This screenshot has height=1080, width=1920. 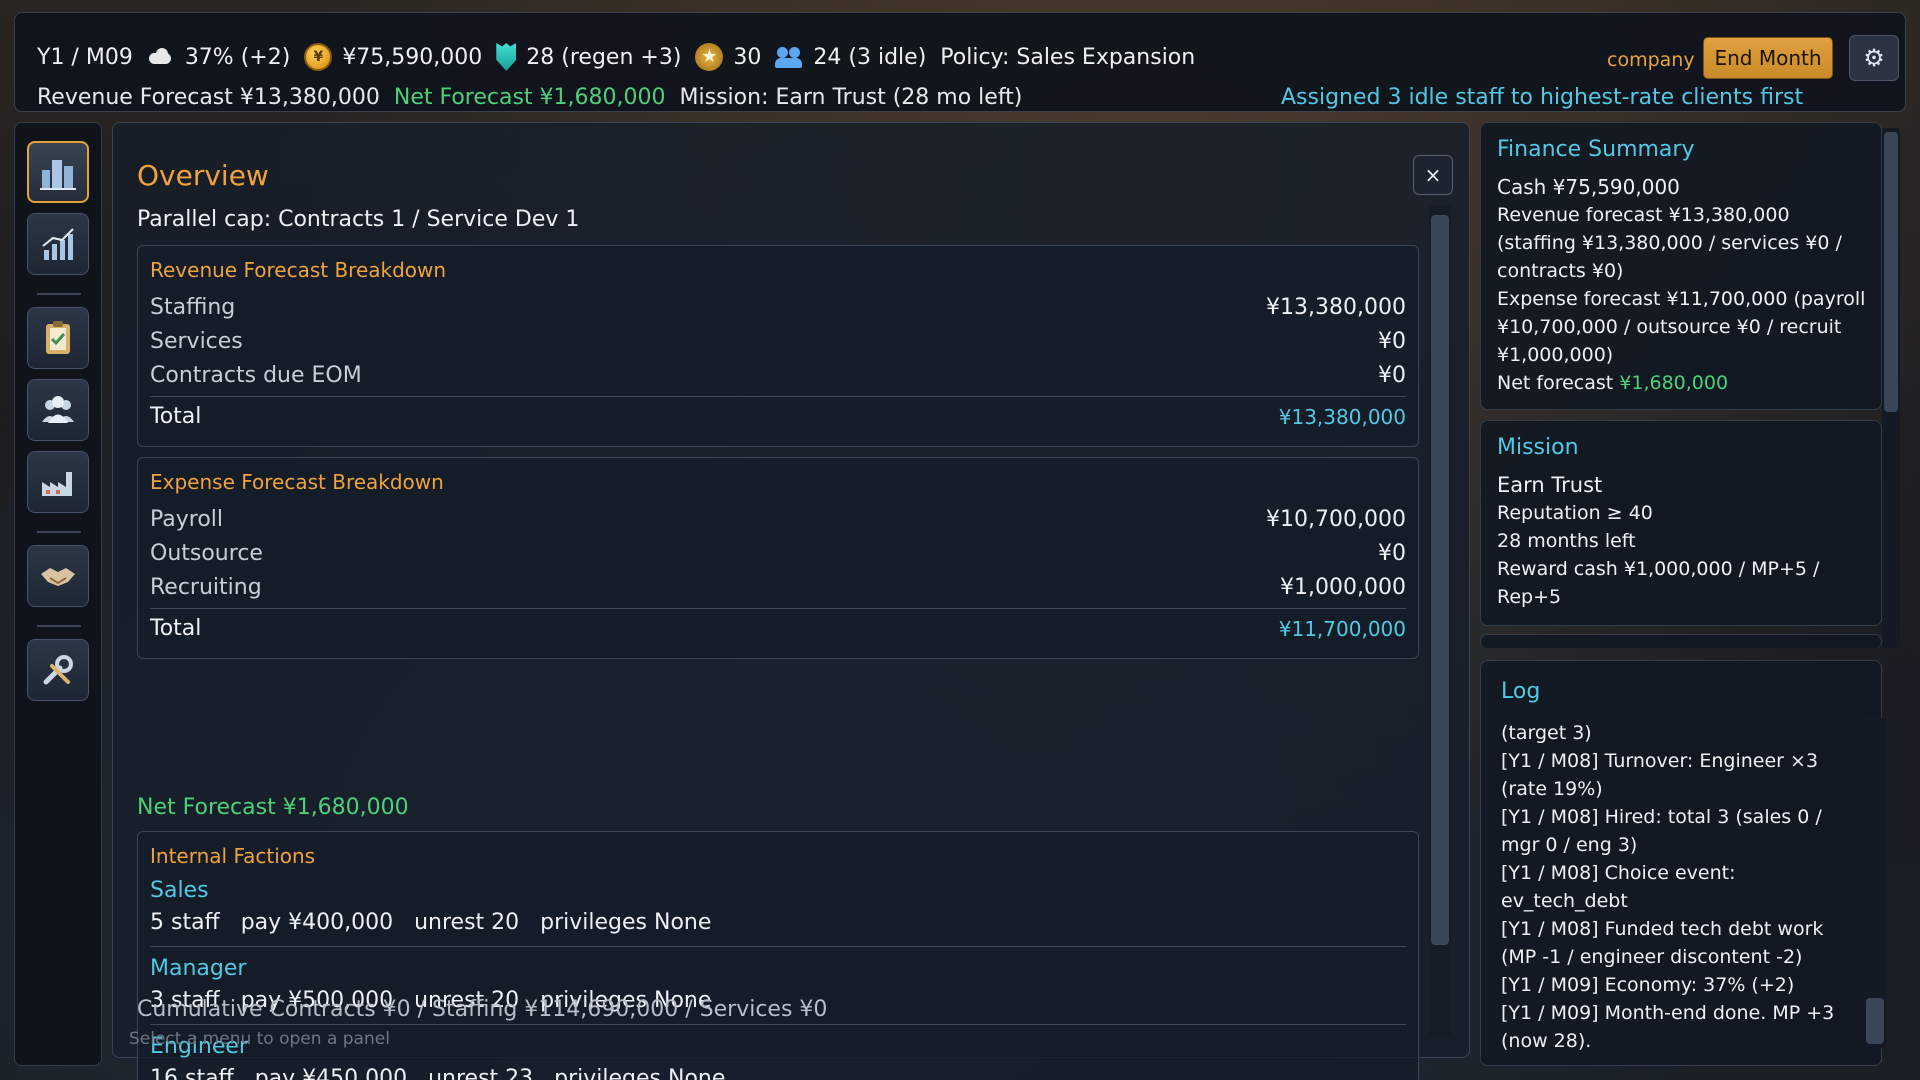 What do you see at coordinates (256, 375) in the screenshot?
I see `line-label: Contracts due EOM` at bounding box center [256, 375].